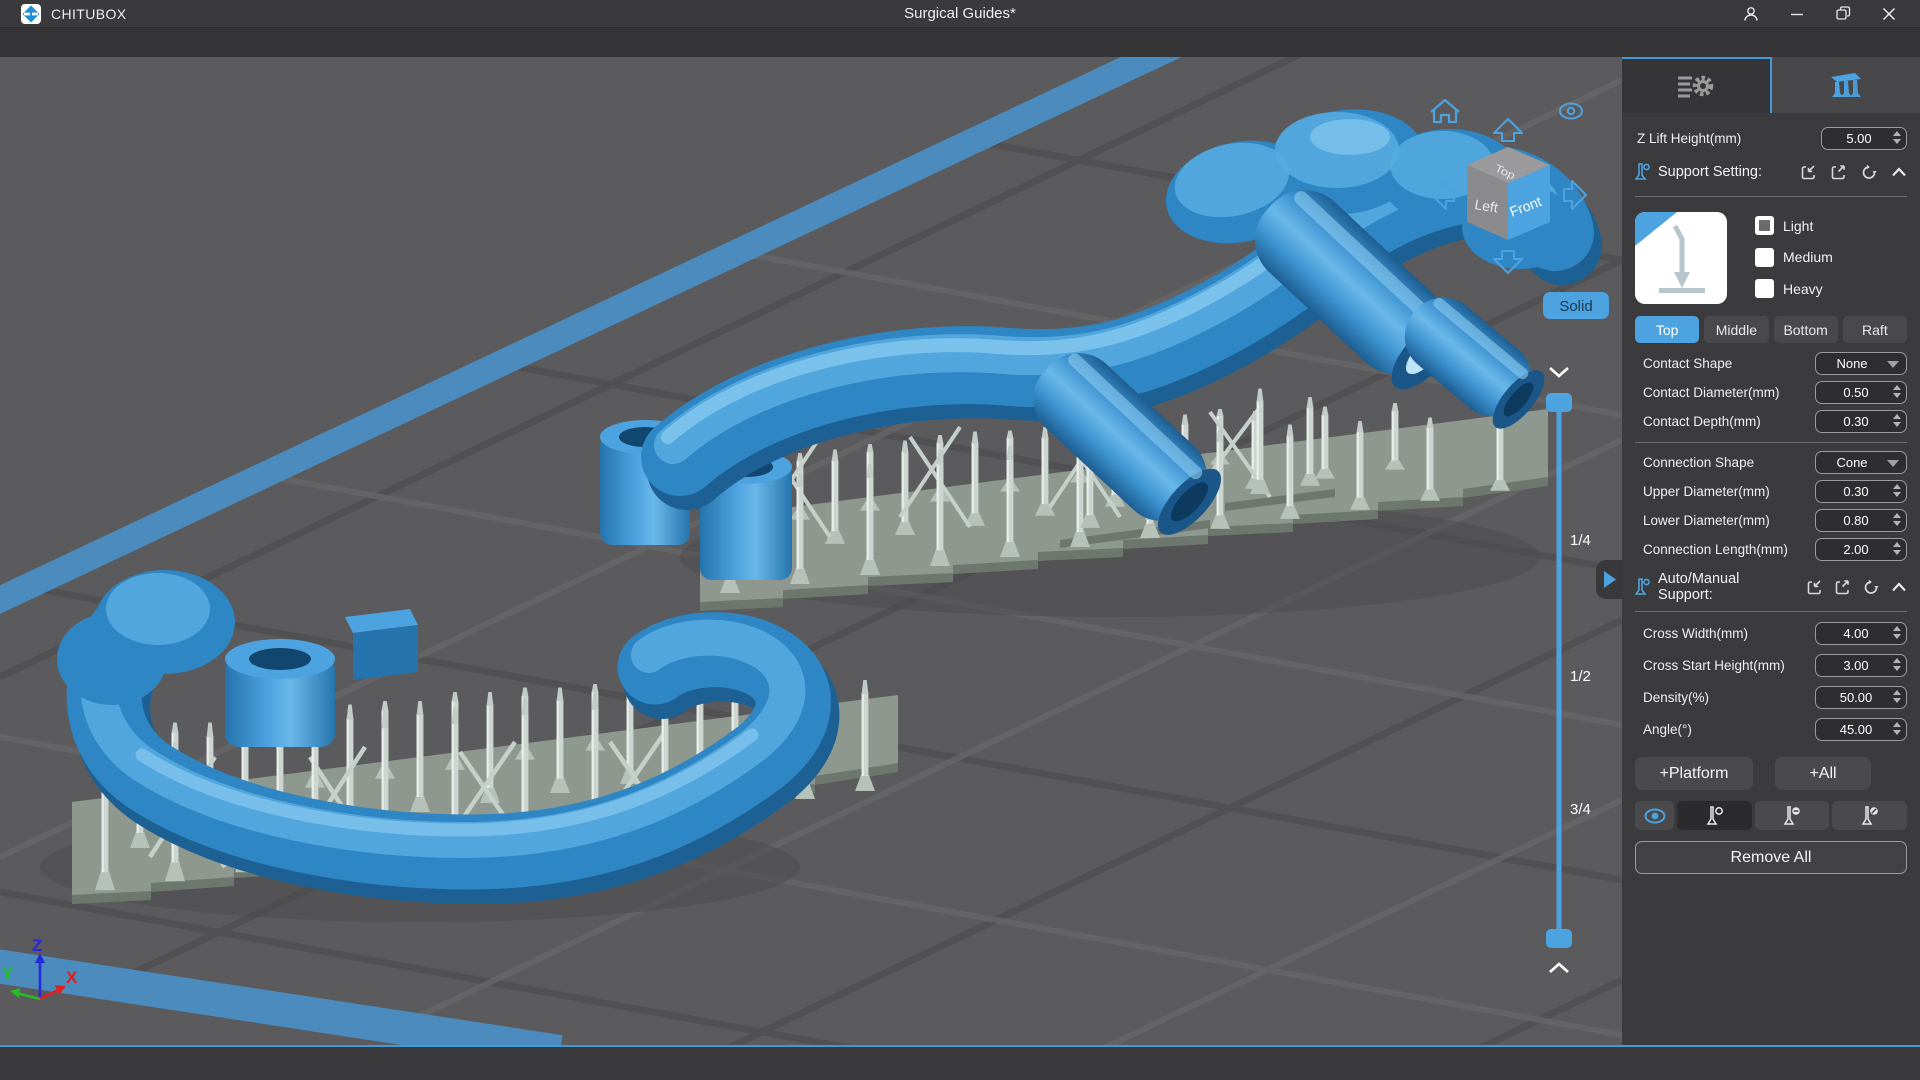 Image resolution: width=1920 pixels, height=1080 pixels. I want to click on cross-start-height-input: 3.00, so click(1861, 665).